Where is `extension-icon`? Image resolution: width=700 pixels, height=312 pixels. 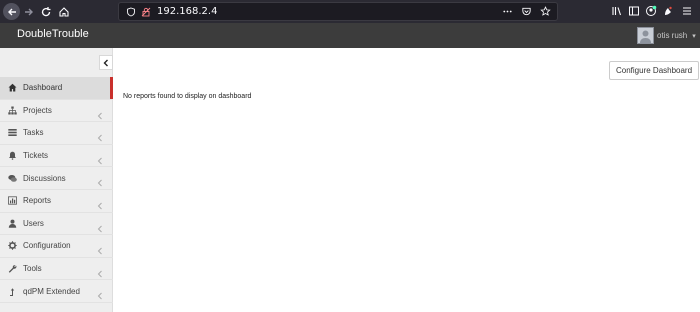 extension-icon is located at coordinates (668, 10).